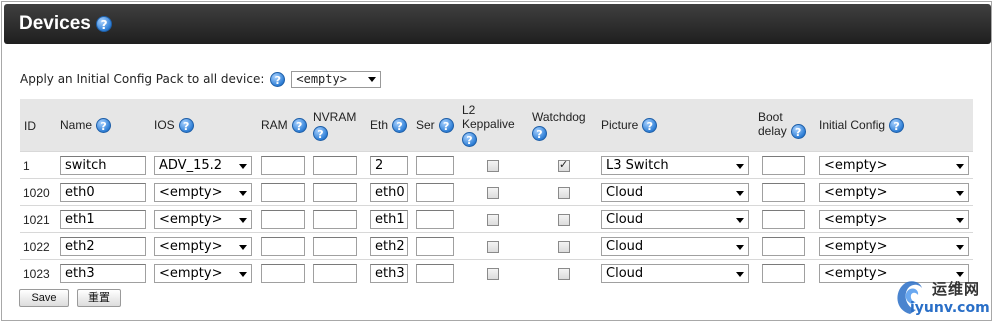  What do you see at coordinates (36, 274) in the screenshot?
I see `row-id: 1023` at bounding box center [36, 274].